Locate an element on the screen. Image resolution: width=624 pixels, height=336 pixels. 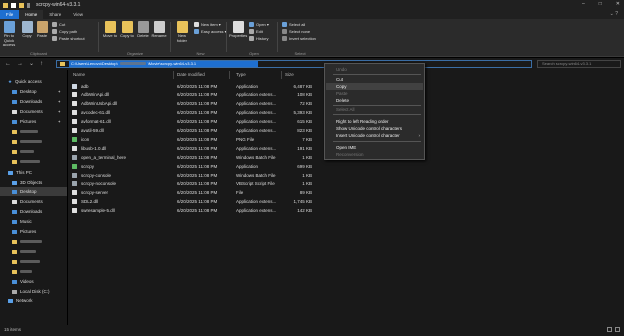
menu-item-right-to-left: Right to left Reading order is located at coordinates (374, 121).